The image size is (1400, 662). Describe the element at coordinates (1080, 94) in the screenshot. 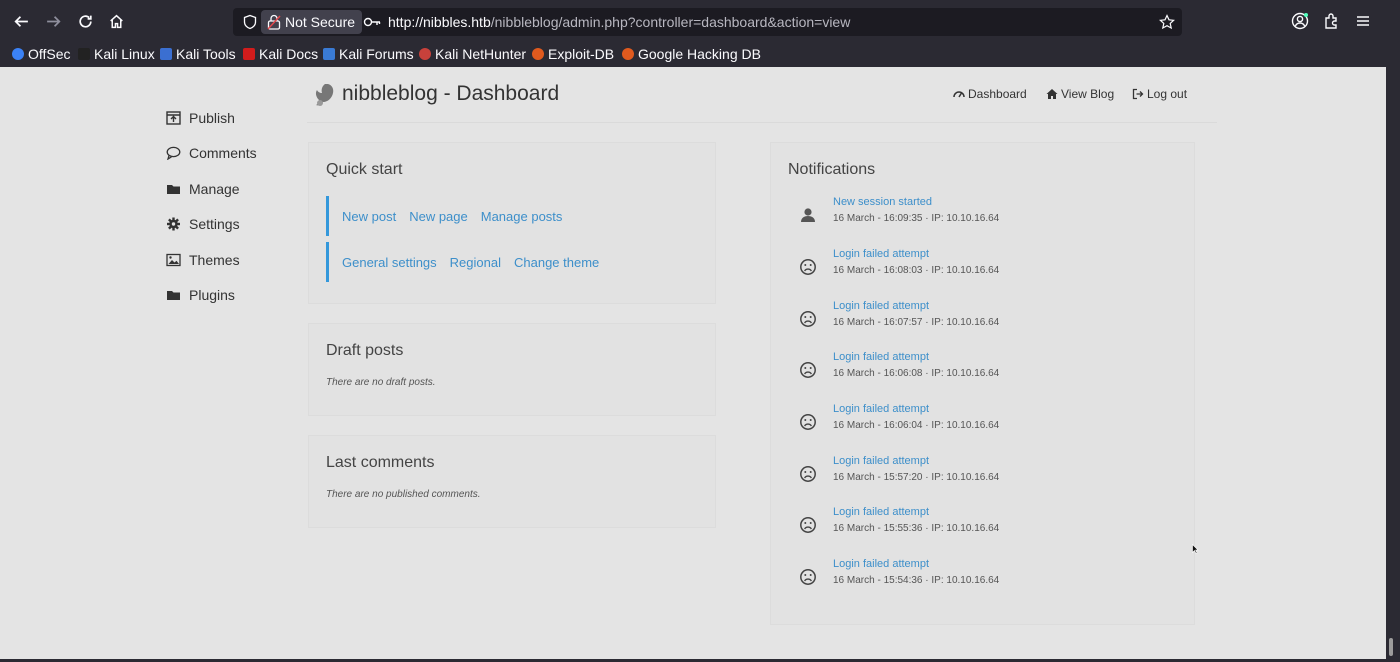

I see `view-blog-link: View Blog` at that location.